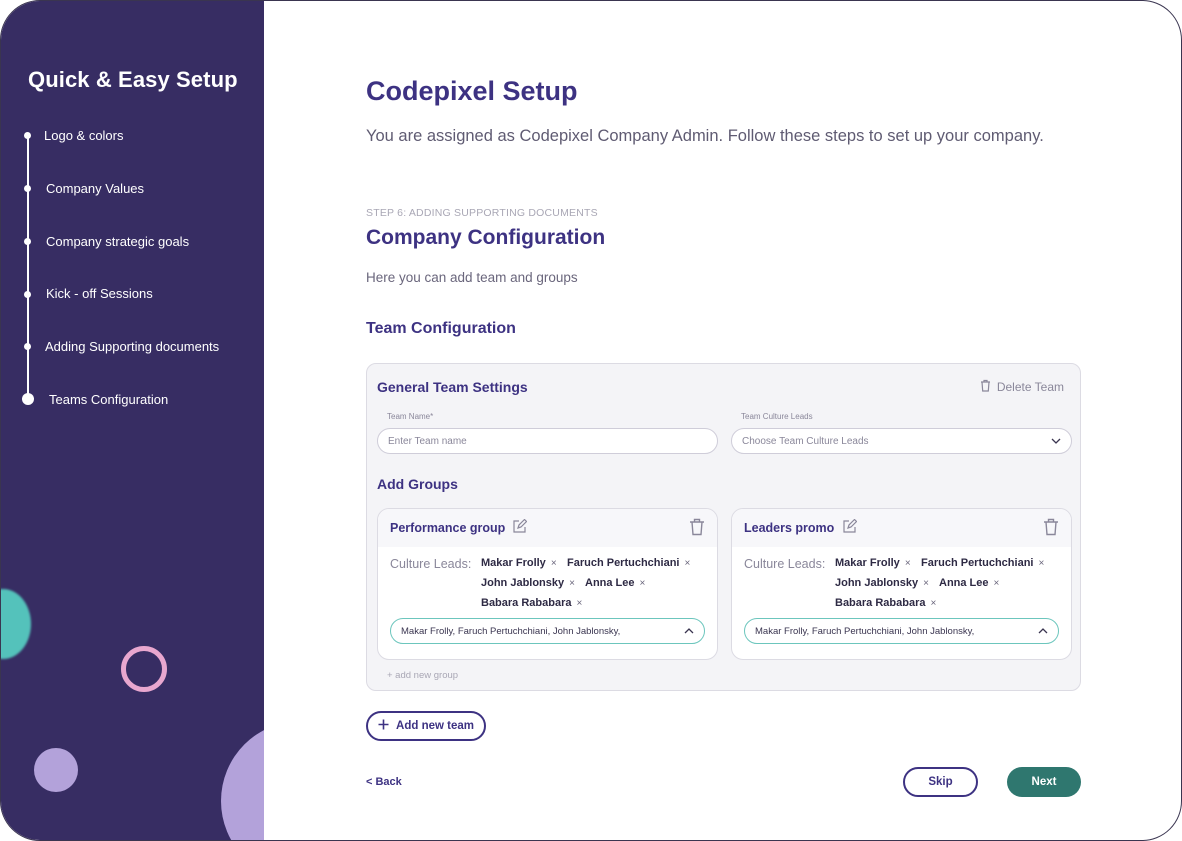 The height and width of the screenshot is (841, 1182). What do you see at coordinates (384, 782) in the screenshot?
I see `back-link: < Back` at bounding box center [384, 782].